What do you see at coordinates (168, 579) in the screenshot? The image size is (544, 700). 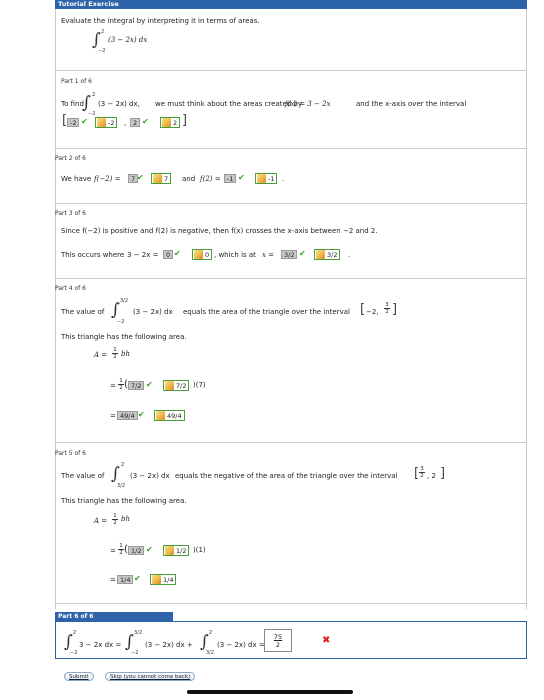 I see `part5-answer-2-text: 1/4` at bounding box center [168, 579].